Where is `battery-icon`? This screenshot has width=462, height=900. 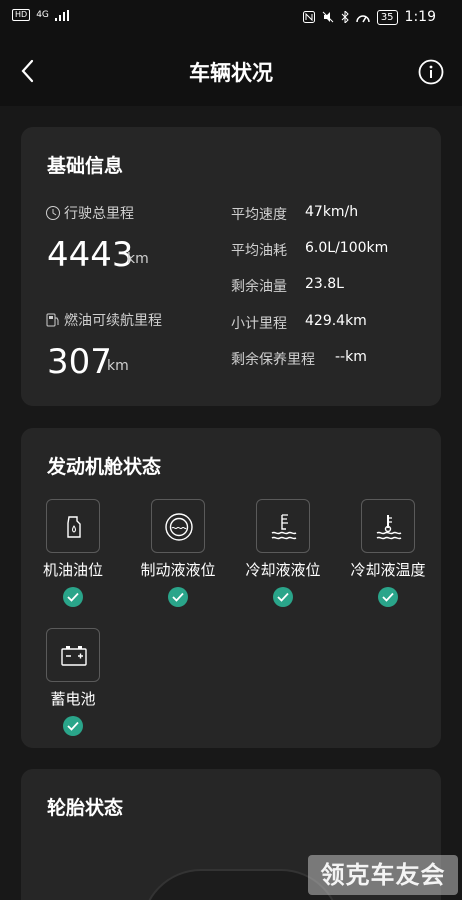 battery-icon is located at coordinates (74, 656).